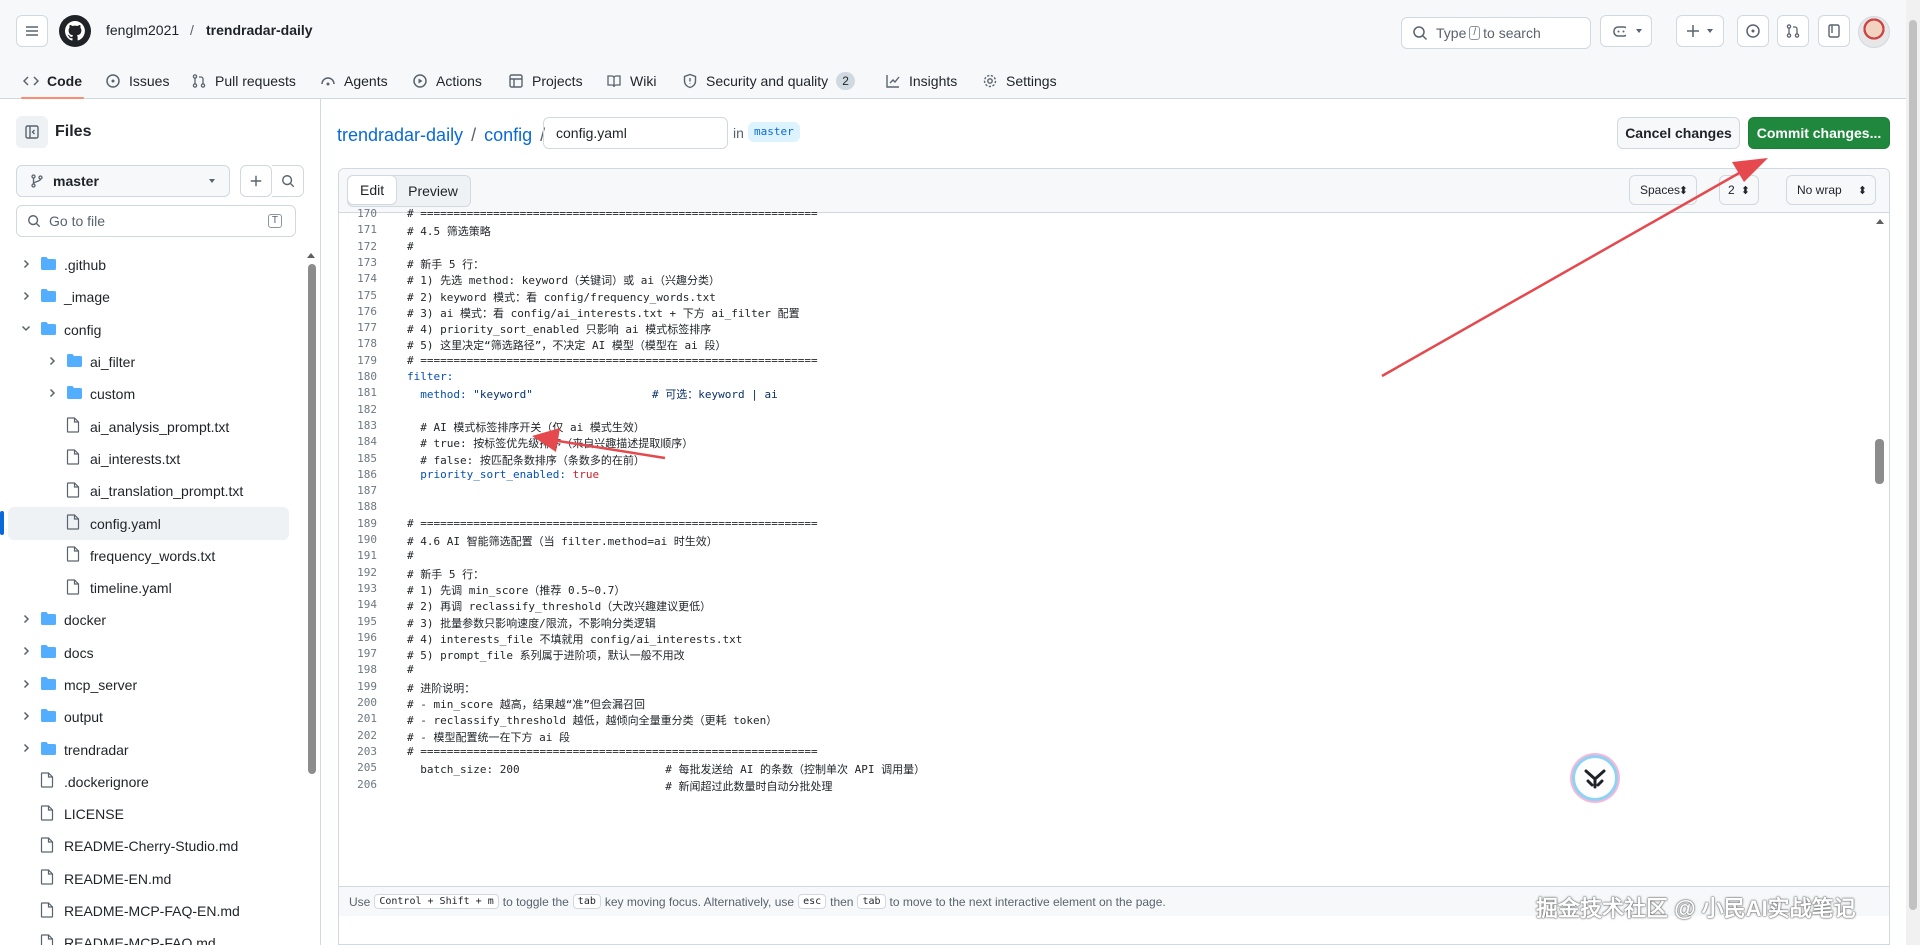 The width and height of the screenshot is (1920, 945). What do you see at coordinates (1913, 465) in the screenshot?
I see `page-scrollbar-thumb` at bounding box center [1913, 465].